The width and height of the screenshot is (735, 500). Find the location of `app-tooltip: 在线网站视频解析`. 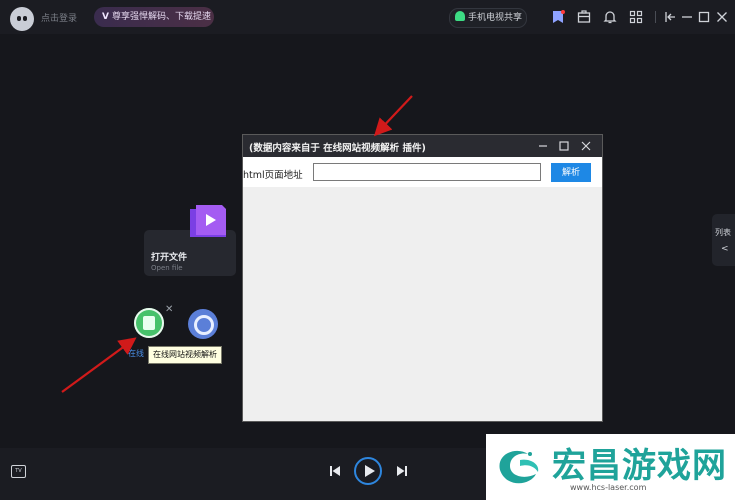

app-tooltip: 在线网站视频解析 is located at coordinates (185, 355).